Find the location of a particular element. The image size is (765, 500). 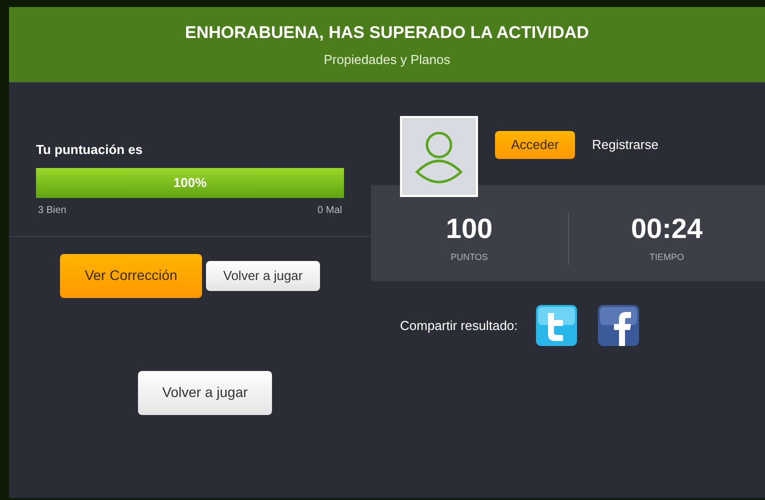

stat-label: TIEMPO is located at coordinates (666, 257).